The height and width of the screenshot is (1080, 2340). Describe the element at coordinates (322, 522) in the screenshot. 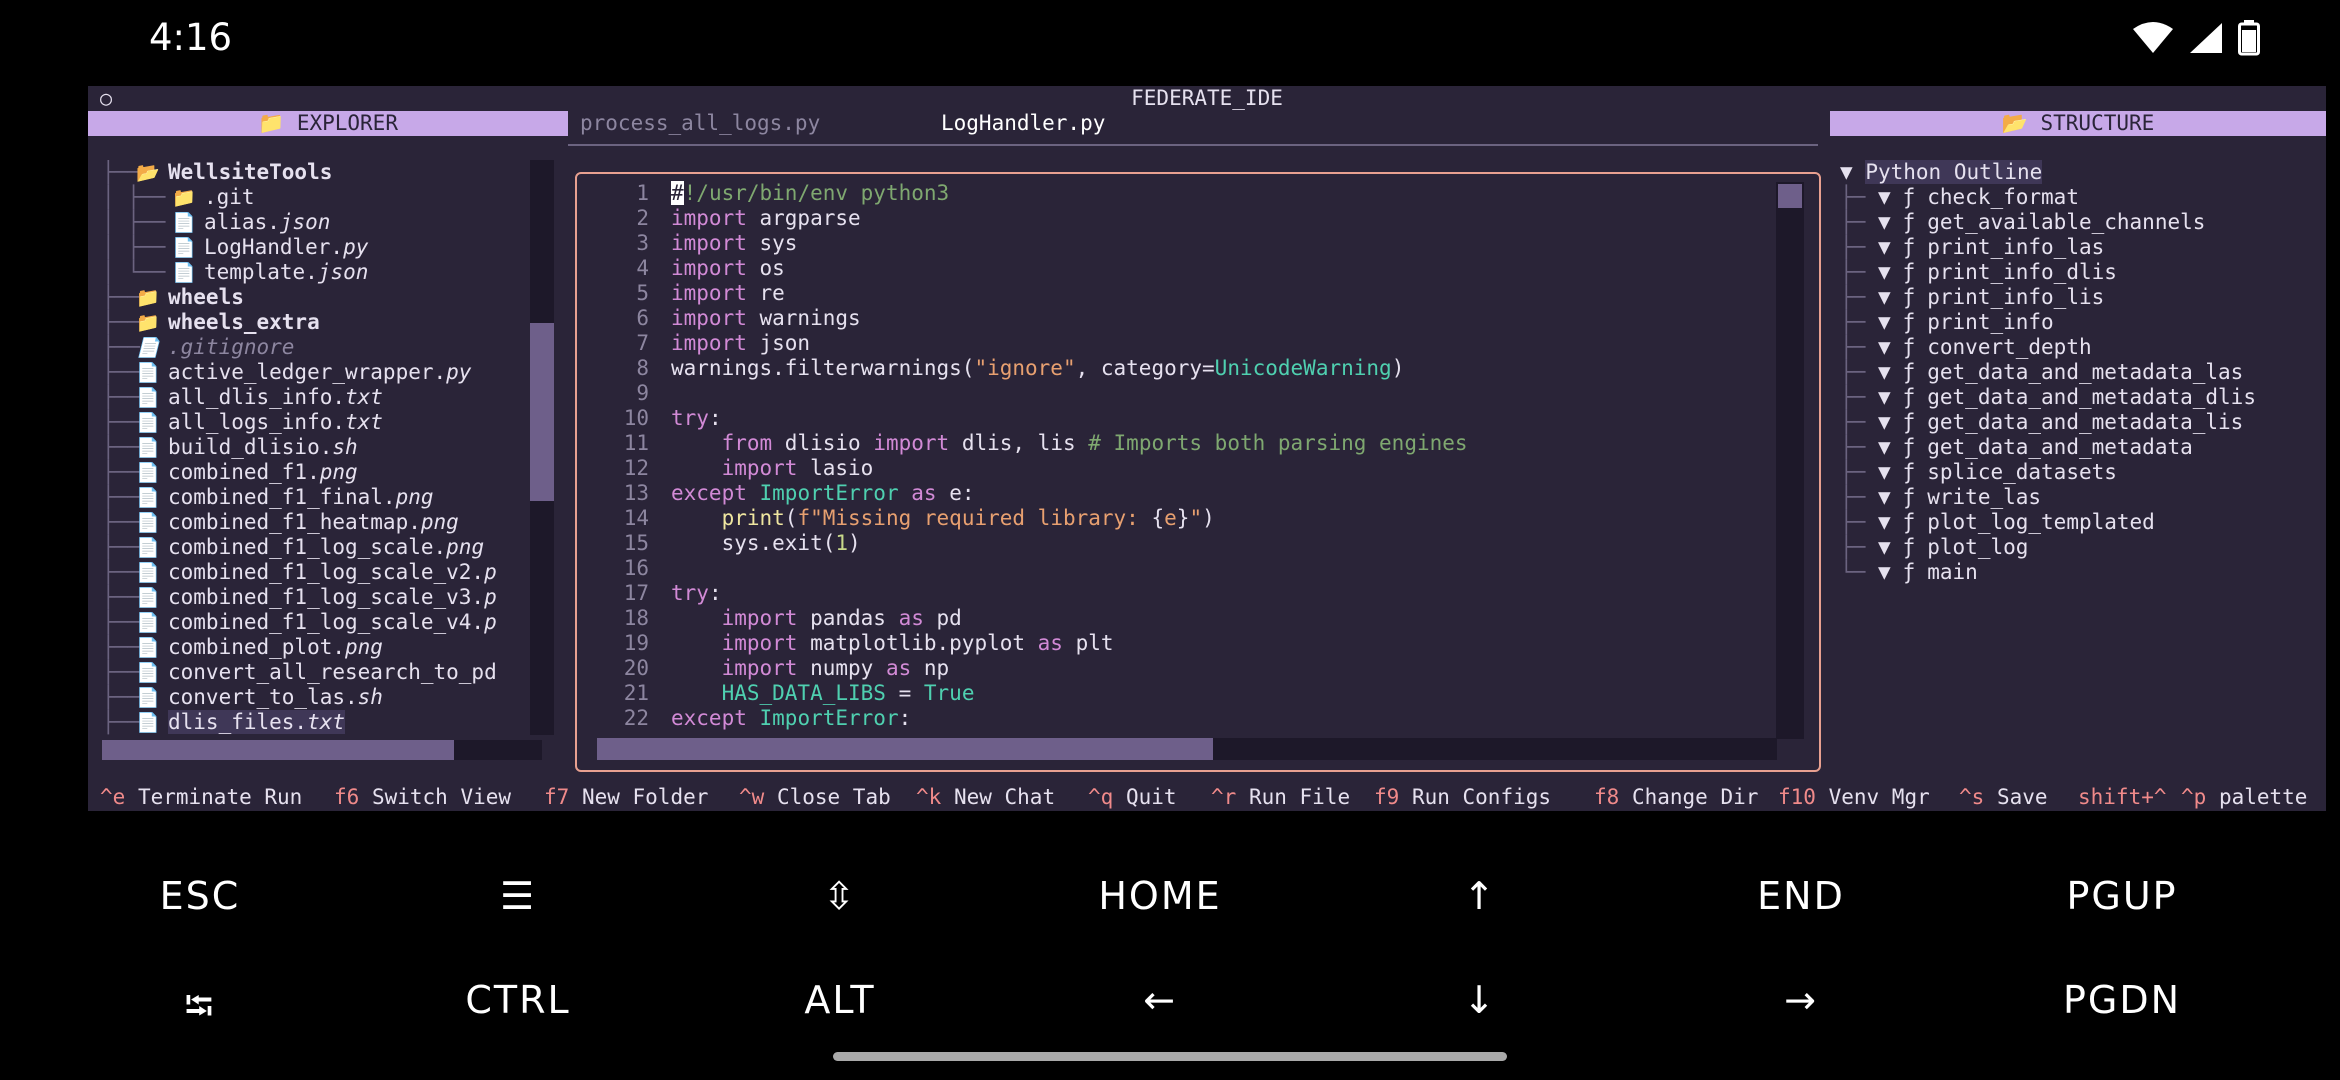

I see `file-item: ├──📄 combined_f1_heatmap.png` at that location.